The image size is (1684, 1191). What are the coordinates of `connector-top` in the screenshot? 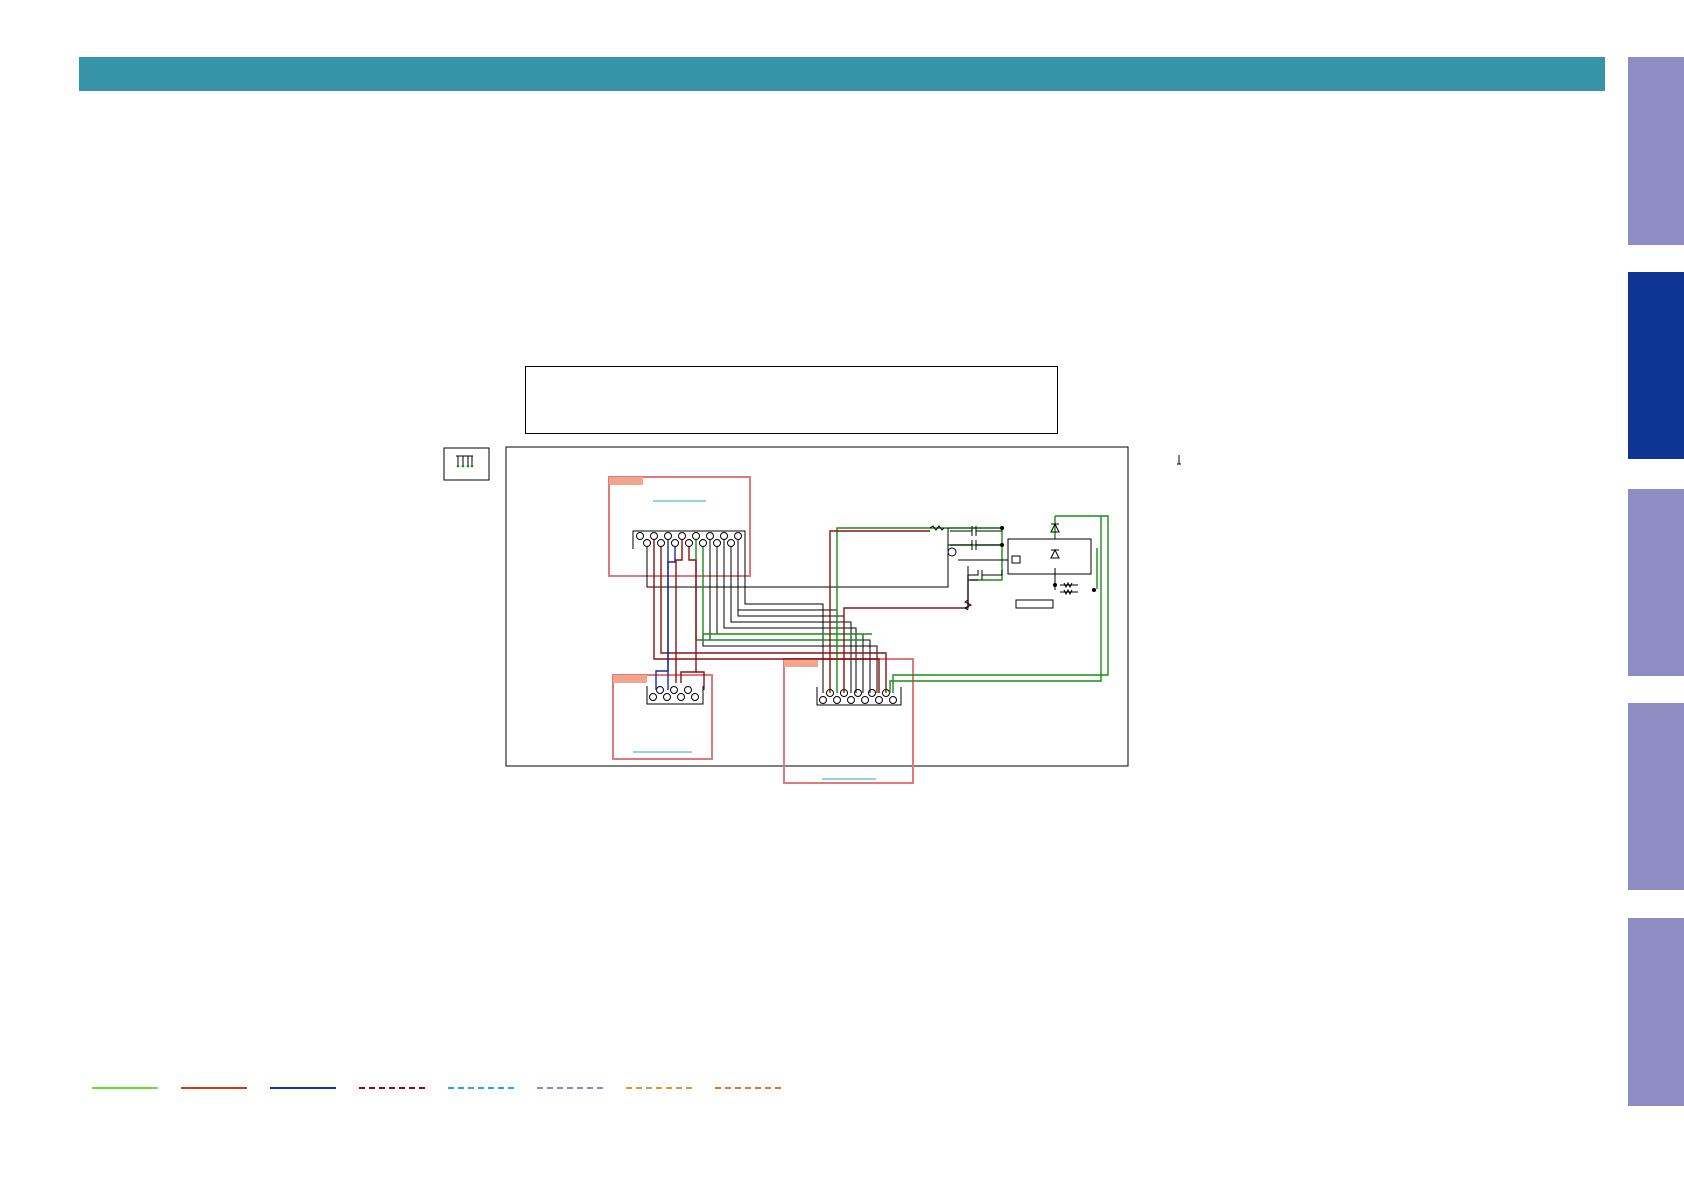 It's located at (689, 539).